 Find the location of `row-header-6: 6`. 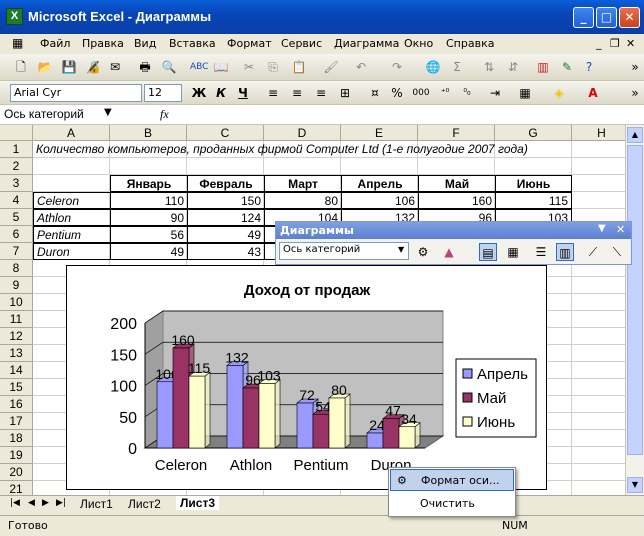

row-header-6: 6 is located at coordinates (16, 234).